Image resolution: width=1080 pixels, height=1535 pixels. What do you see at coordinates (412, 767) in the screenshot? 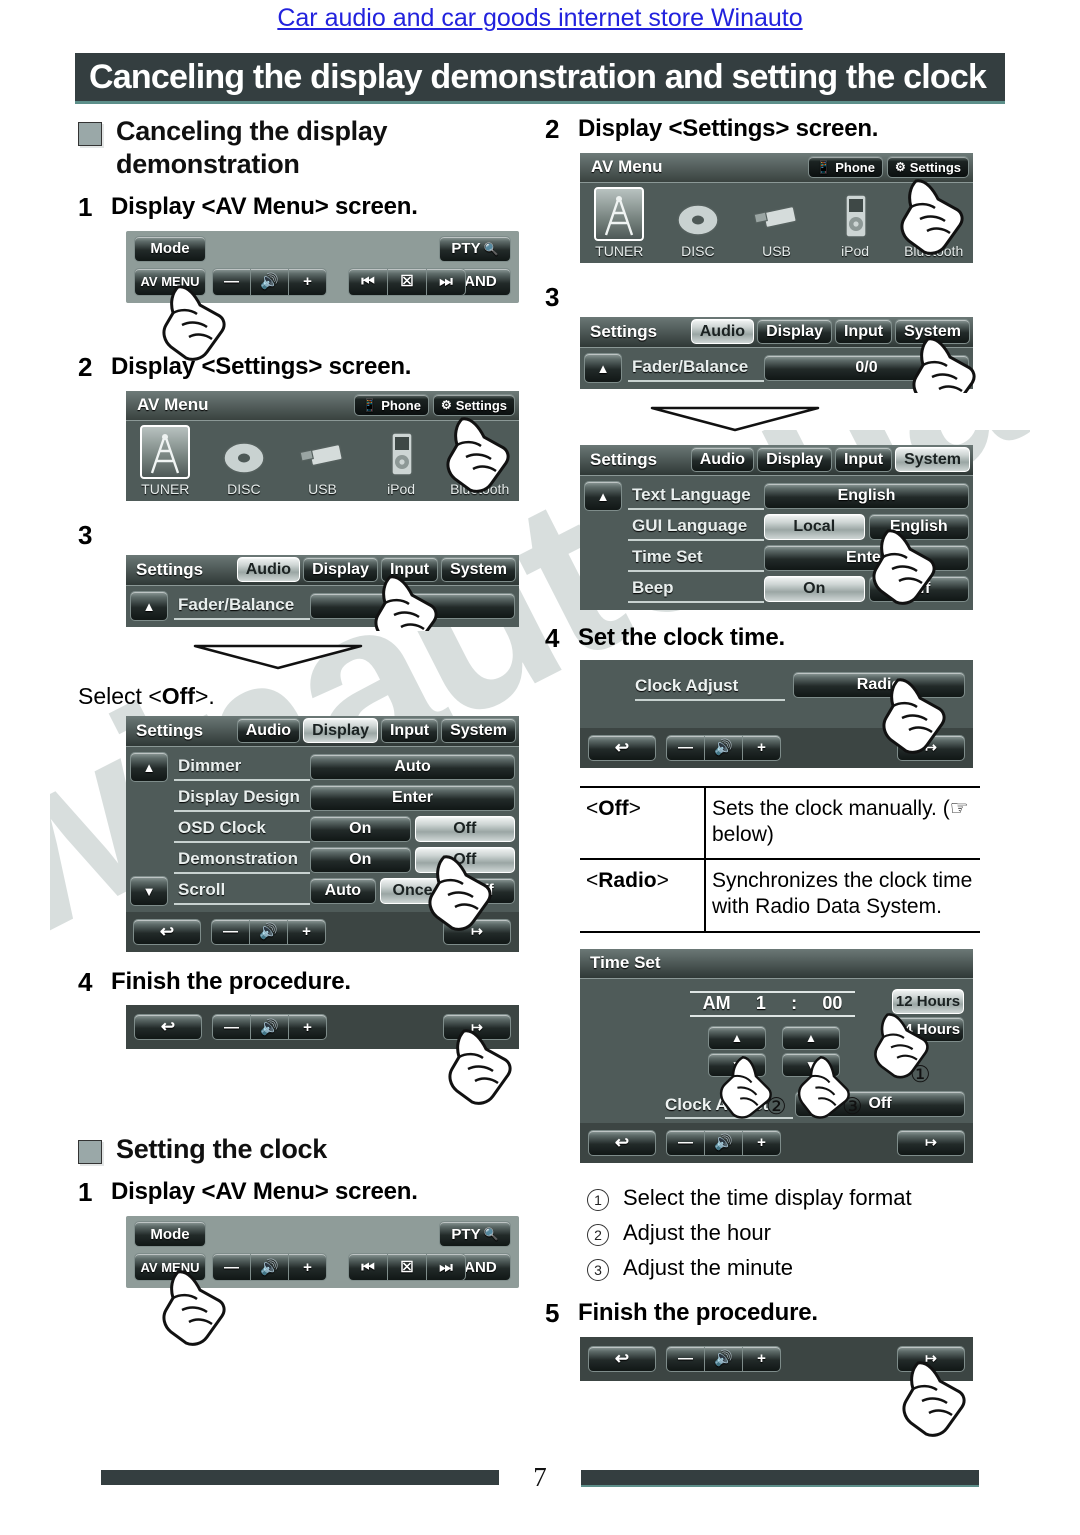
I see `dimmer-value-auto: Auto` at bounding box center [412, 767].